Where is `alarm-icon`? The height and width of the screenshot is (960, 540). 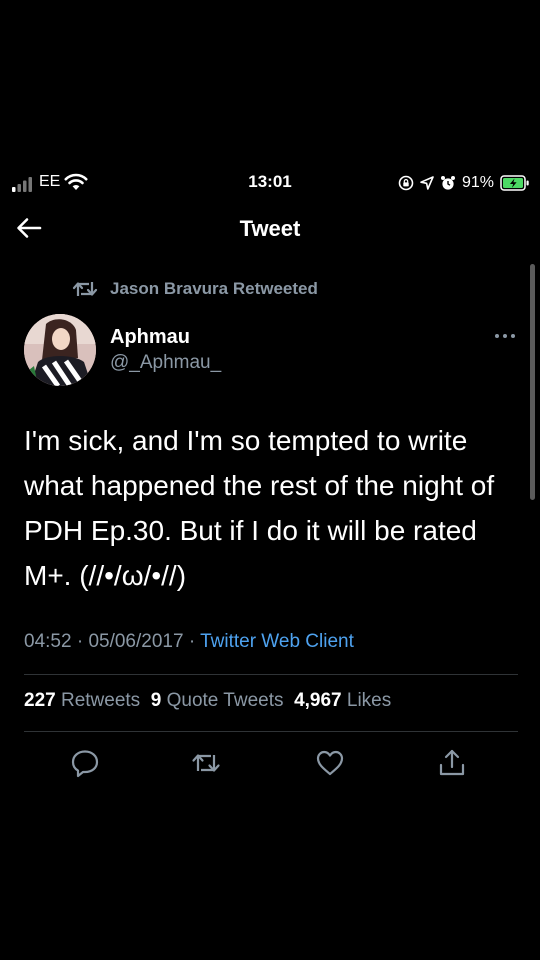
alarm-icon is located at coordinates (447, 183).